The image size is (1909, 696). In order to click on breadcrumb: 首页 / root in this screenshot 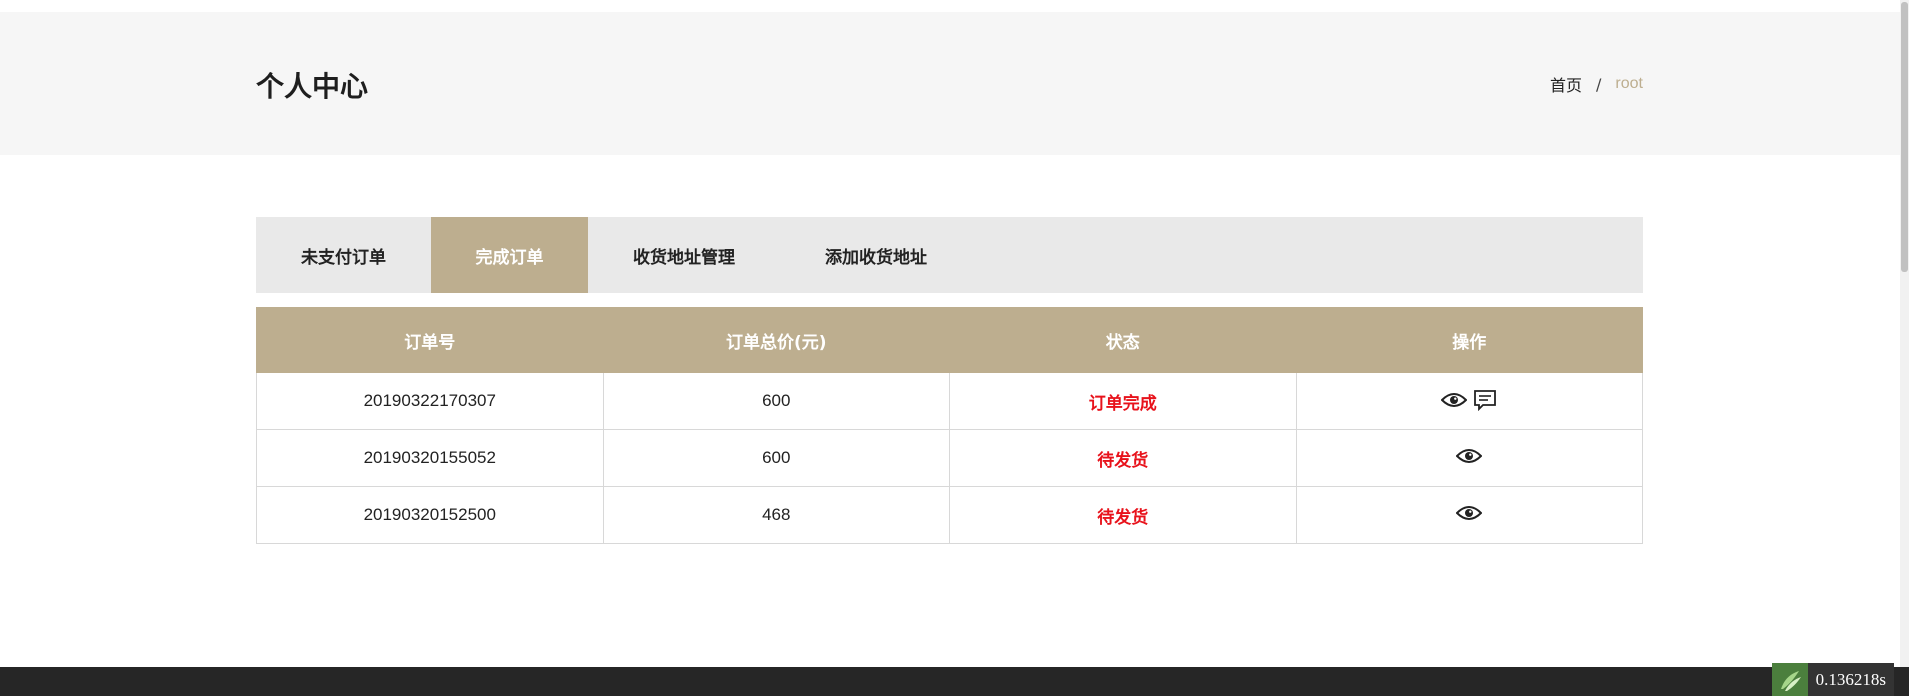, I will do `click(1596, 84)`.